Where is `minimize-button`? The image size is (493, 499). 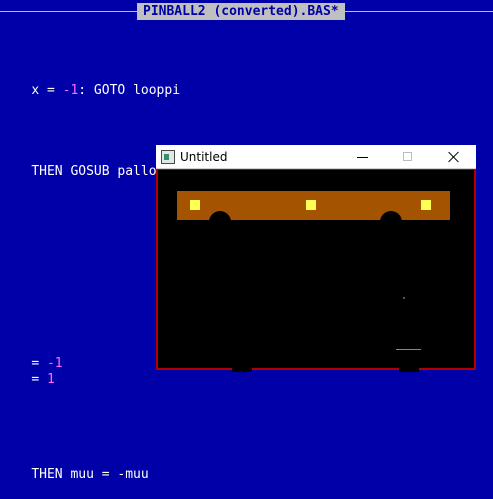
minimize-button is located at coordinates (362, 157).